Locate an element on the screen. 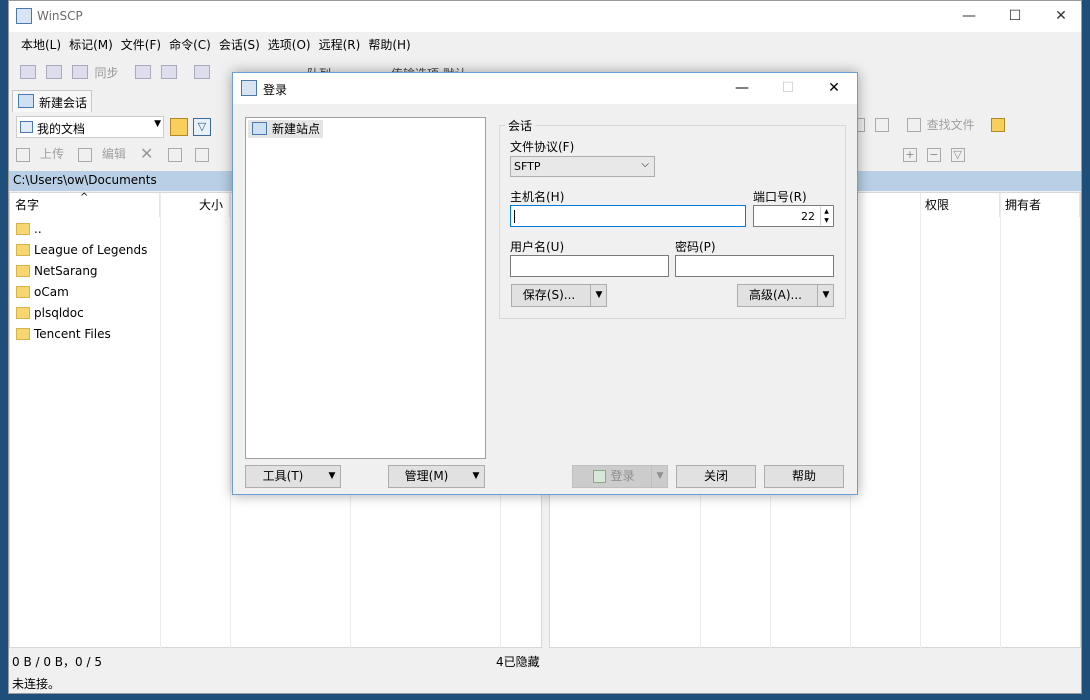 The height and width of the screenshot is (700, 1090). help-button-label: 帮助 is located at coordinates (803, 476).